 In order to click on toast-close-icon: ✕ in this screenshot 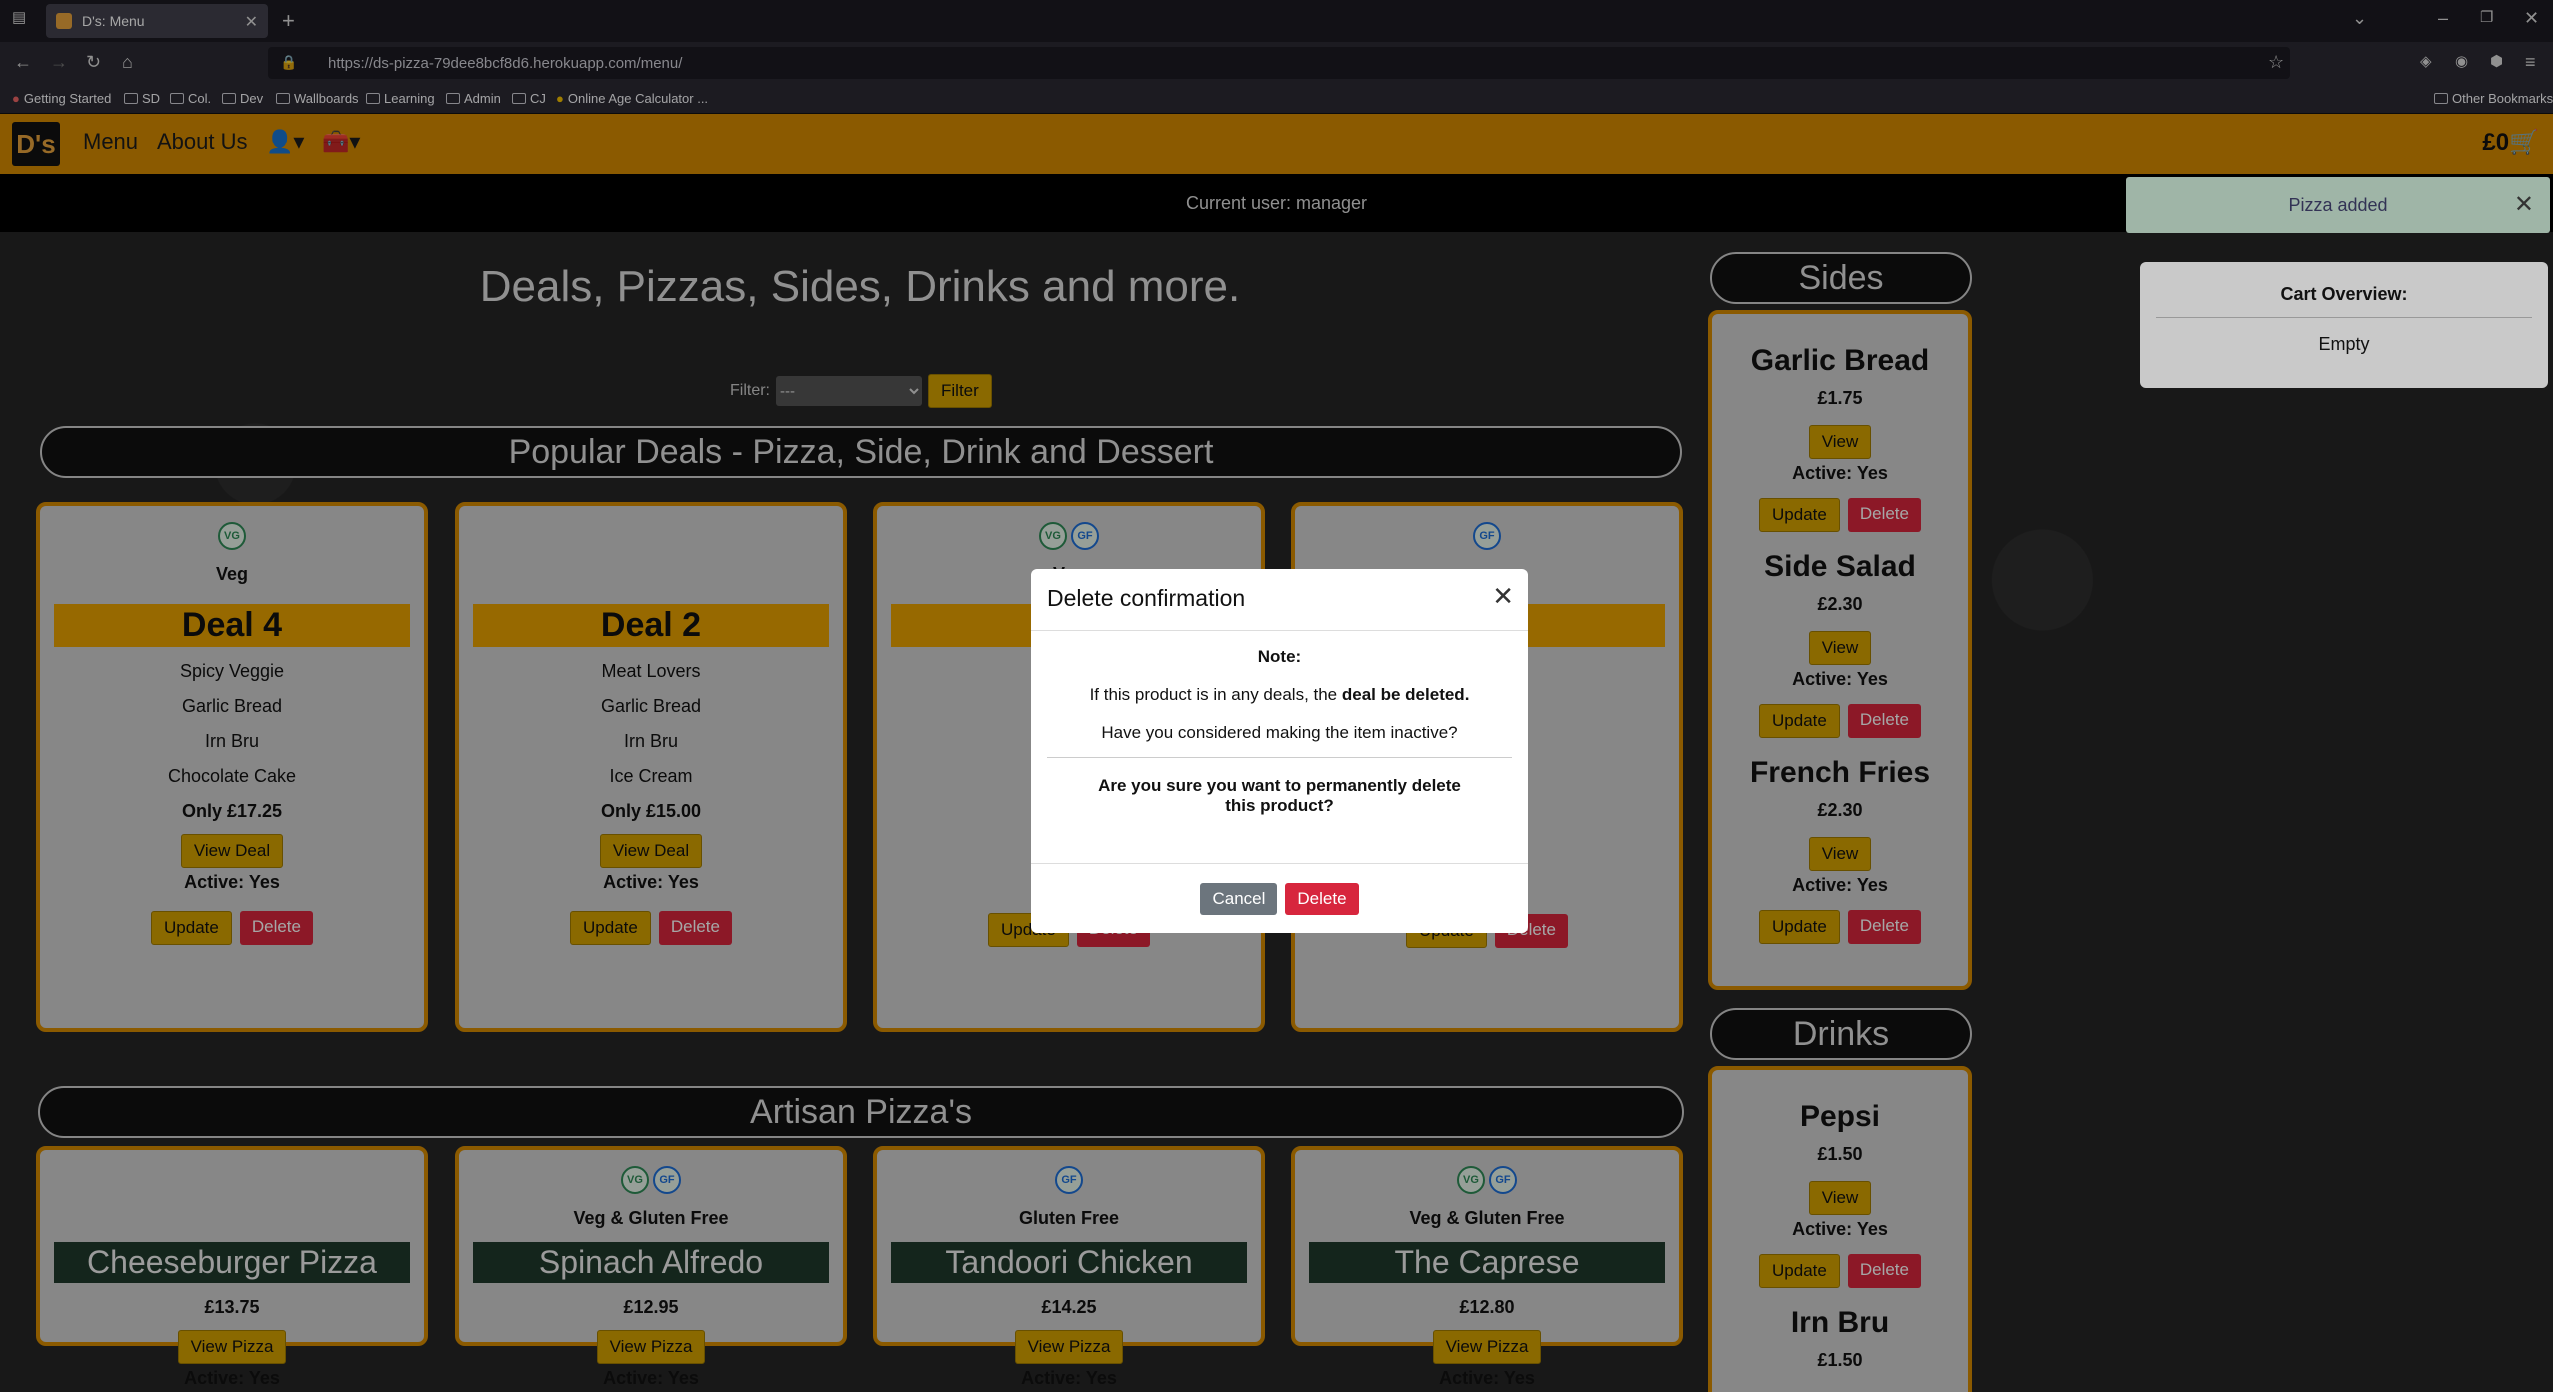, I will do `click(2524, 205)`.